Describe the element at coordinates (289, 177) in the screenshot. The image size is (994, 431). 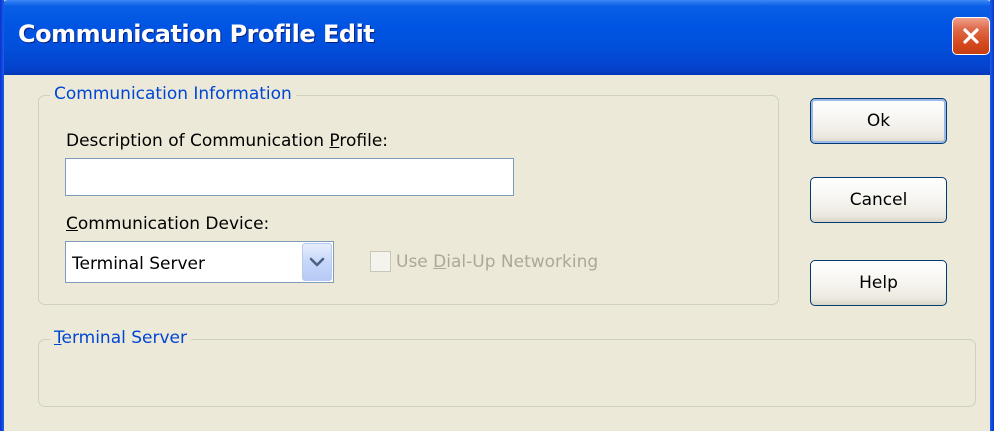
I see `description-input` at that location.